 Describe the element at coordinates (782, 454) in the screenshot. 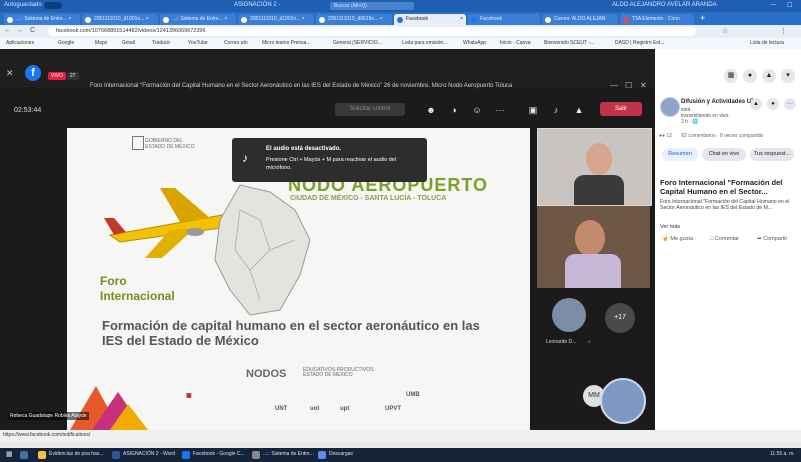

I see `clock: 11:55 a. m.` at that location.